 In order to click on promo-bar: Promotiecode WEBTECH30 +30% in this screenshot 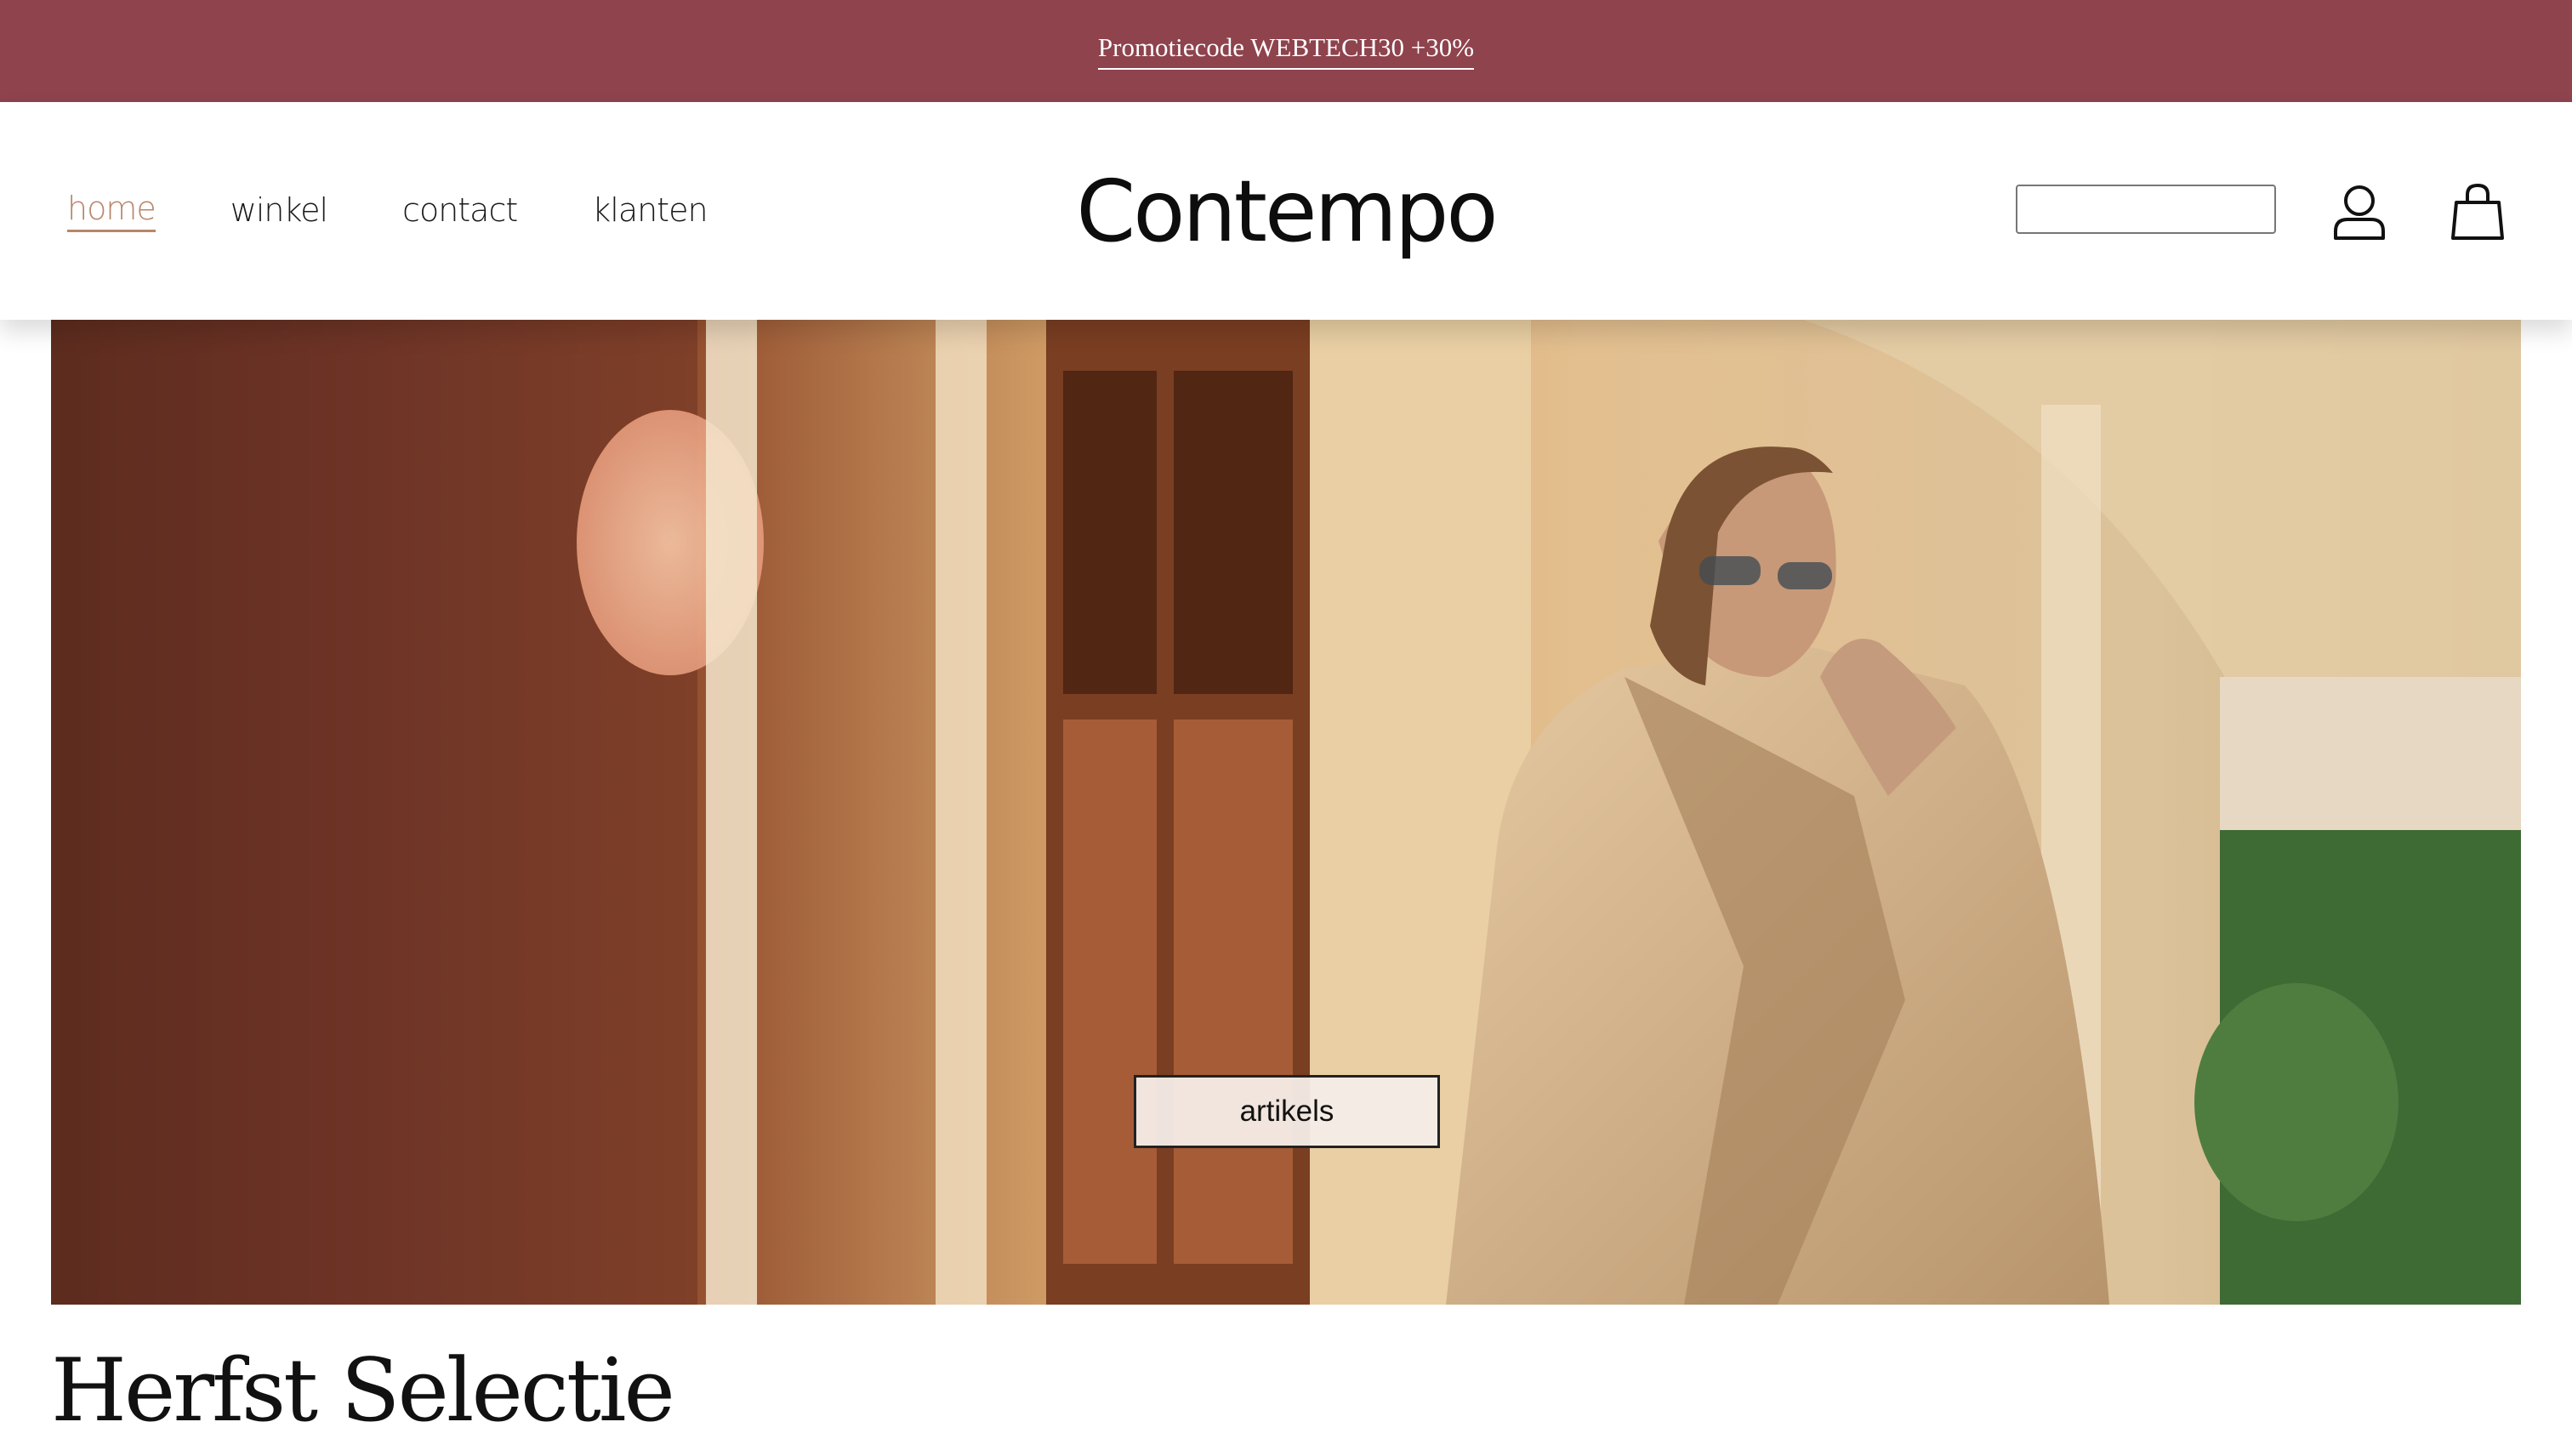, I will do `click(1286, 51)`.